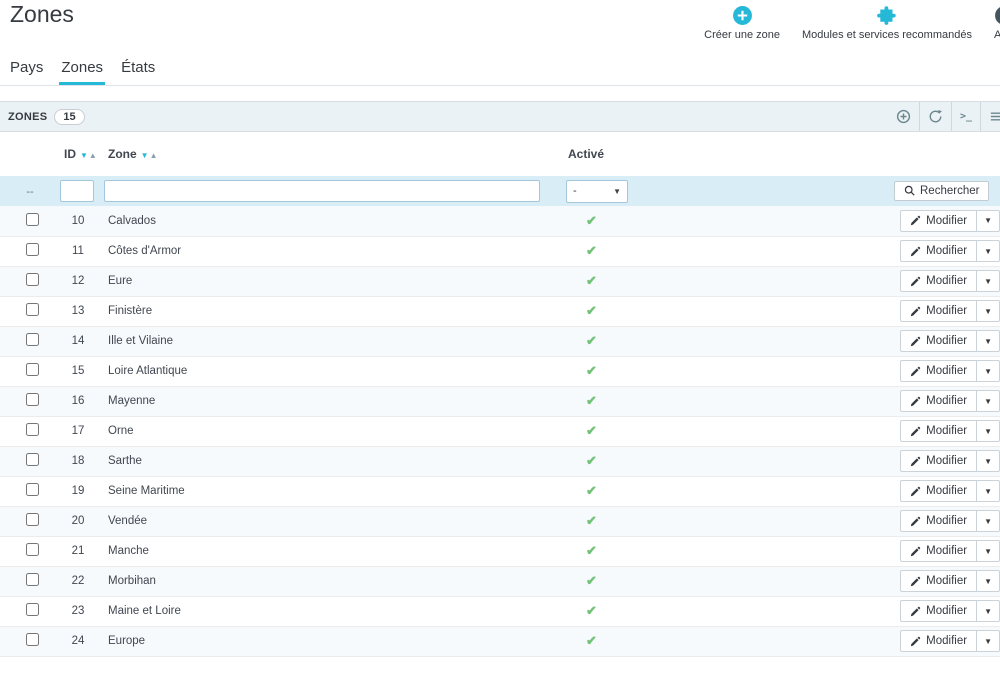 The image size is (1000, 690). Describe the element at coordinates (78, 641) in the screenshot. I see `row-id: 24` at that location.